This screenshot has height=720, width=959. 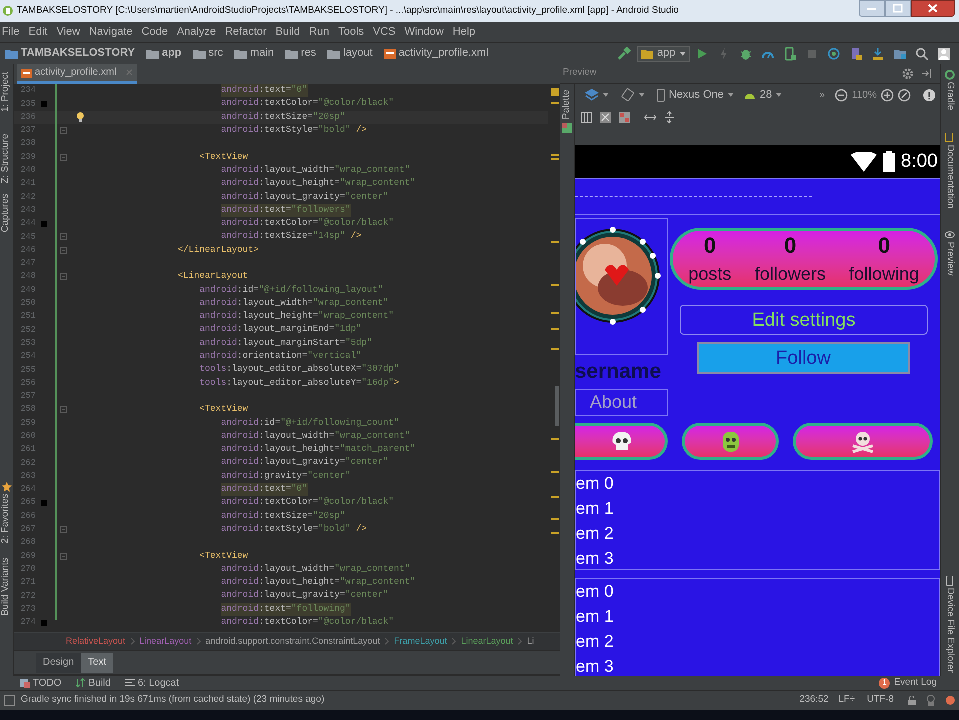 What do you see at coordinates (319, 32) in the screenshot?
I see `menu-item: Run` at bounding box center [319, 32].